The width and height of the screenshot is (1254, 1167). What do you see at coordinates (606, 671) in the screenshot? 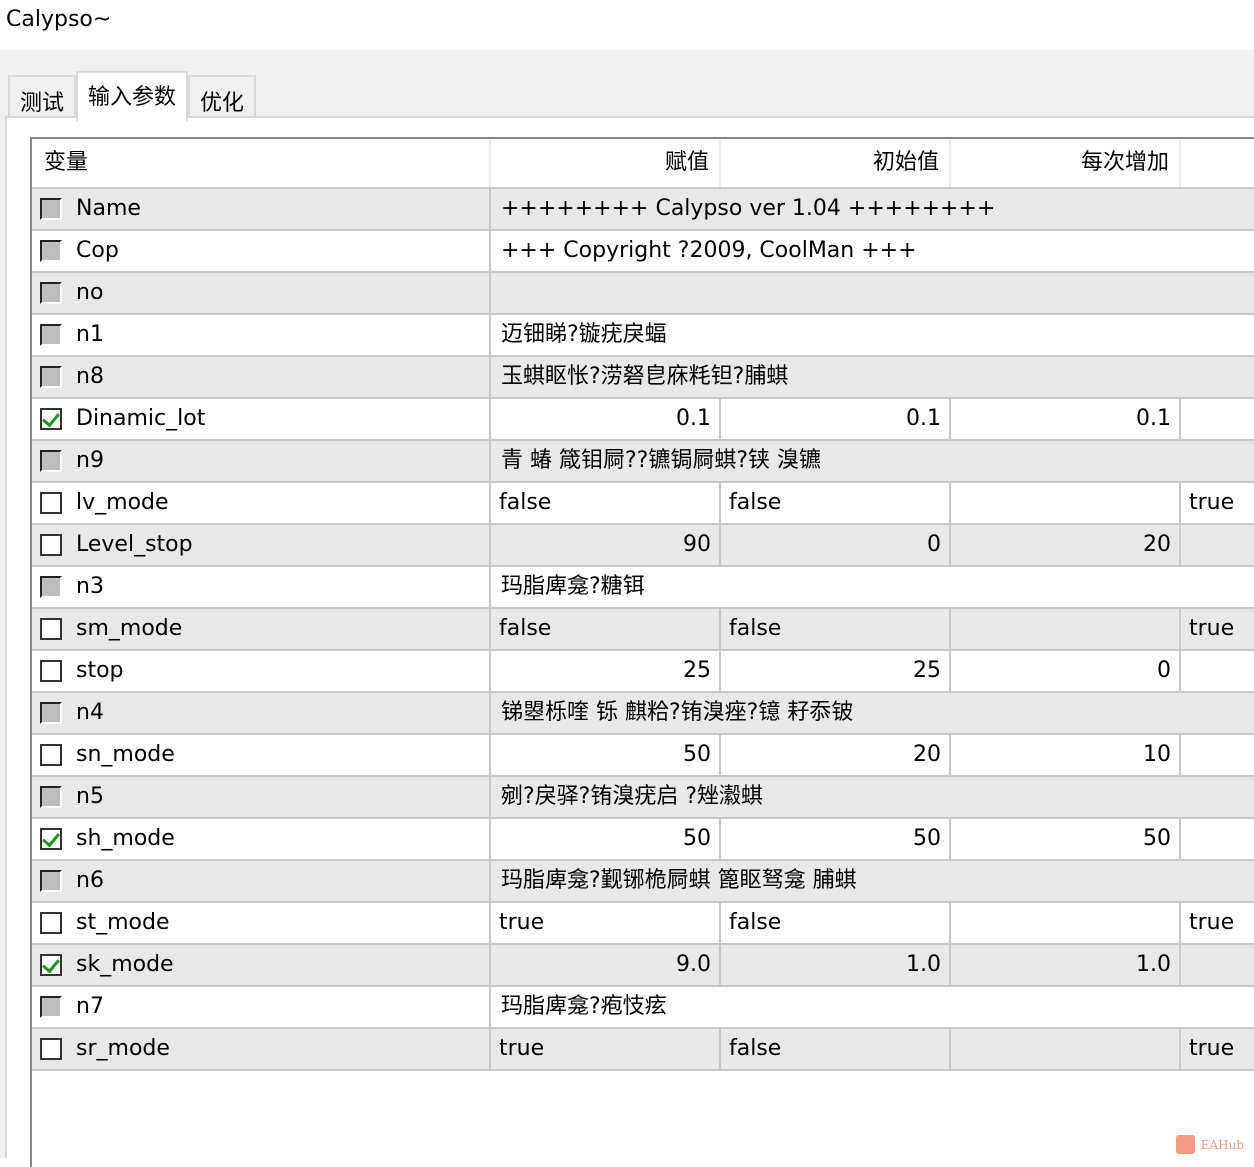
I see `value-cell: 25` at bounding box center [606, 671].